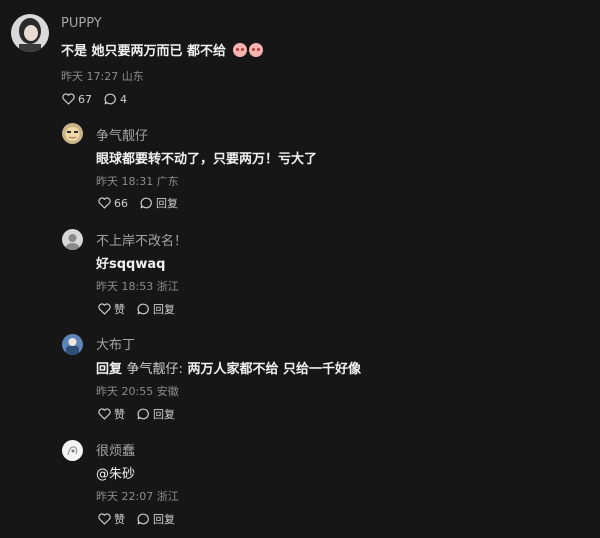  I want to click on username: PUPPY, so click(81, 23).